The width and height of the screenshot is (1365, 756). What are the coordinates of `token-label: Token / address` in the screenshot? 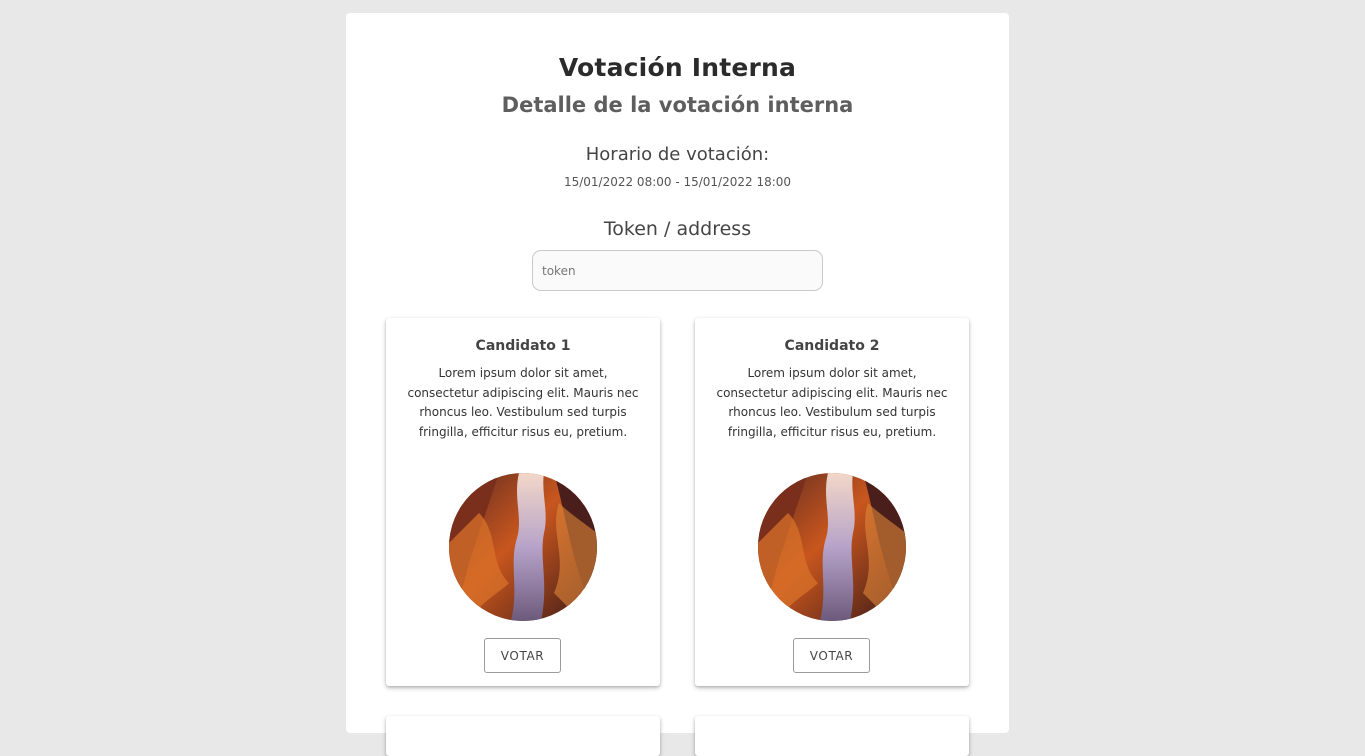 It's located at (677, 229).